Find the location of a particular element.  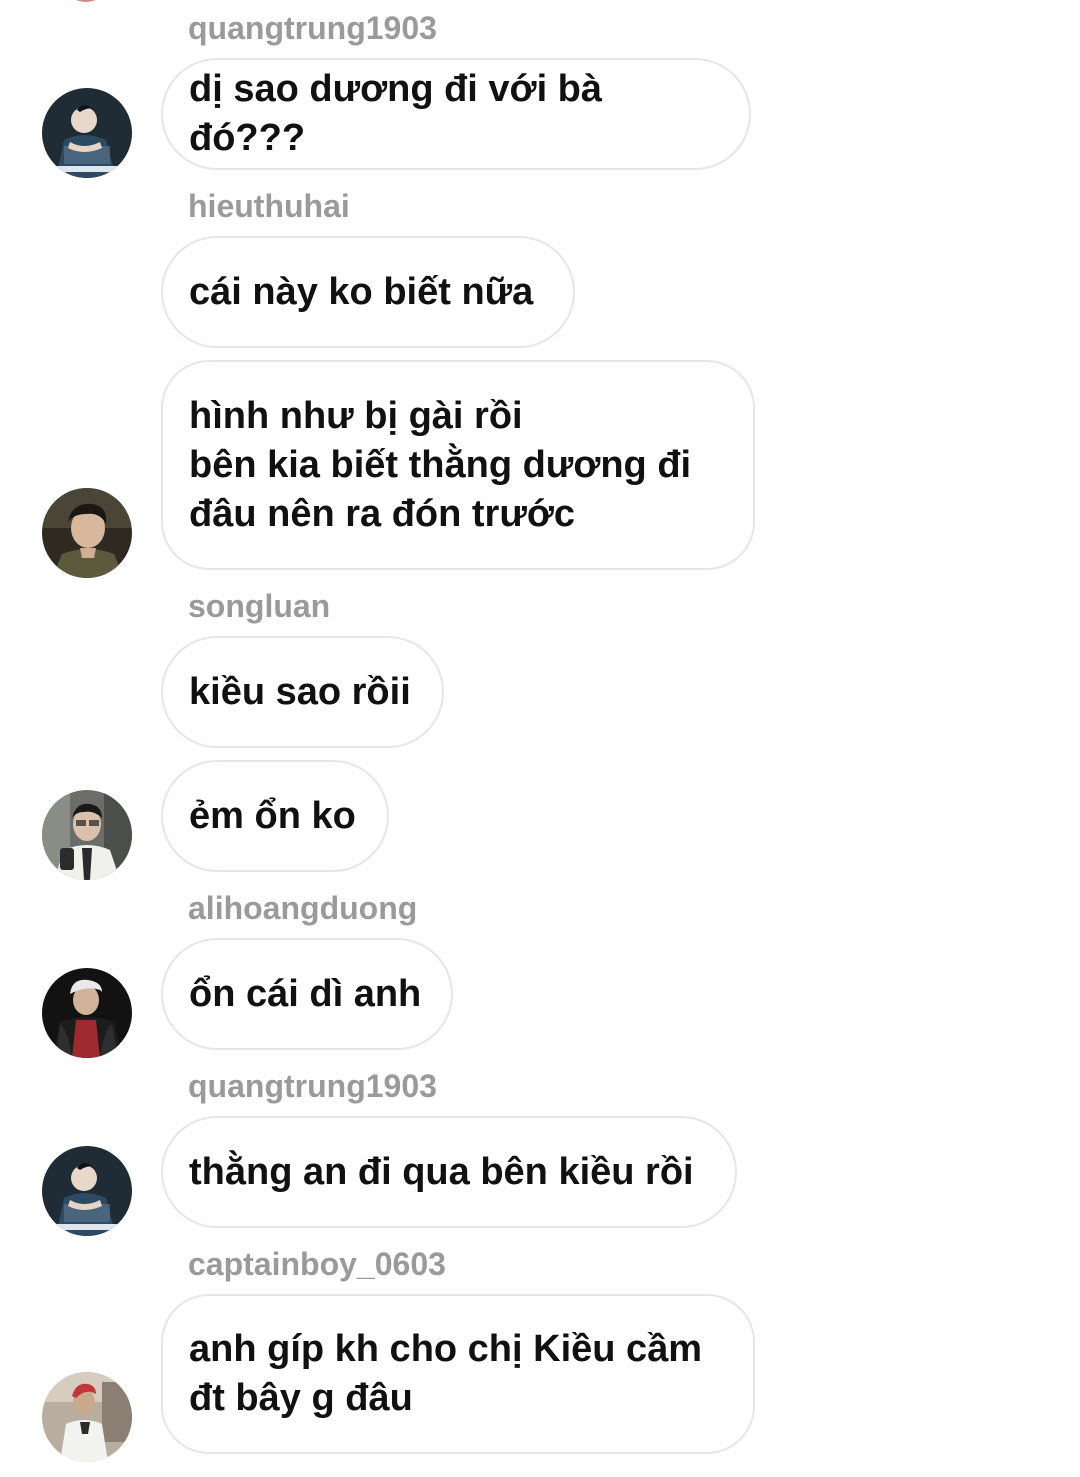

message-text: dị sao dương đi với bà đó??? is located at coordinates (396, 113).